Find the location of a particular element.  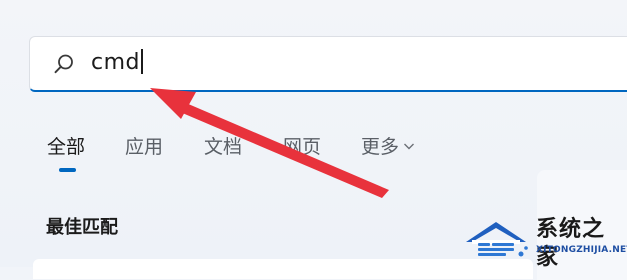

best-match-heading: 最佳匹配 is located at coordinates (82, 227).